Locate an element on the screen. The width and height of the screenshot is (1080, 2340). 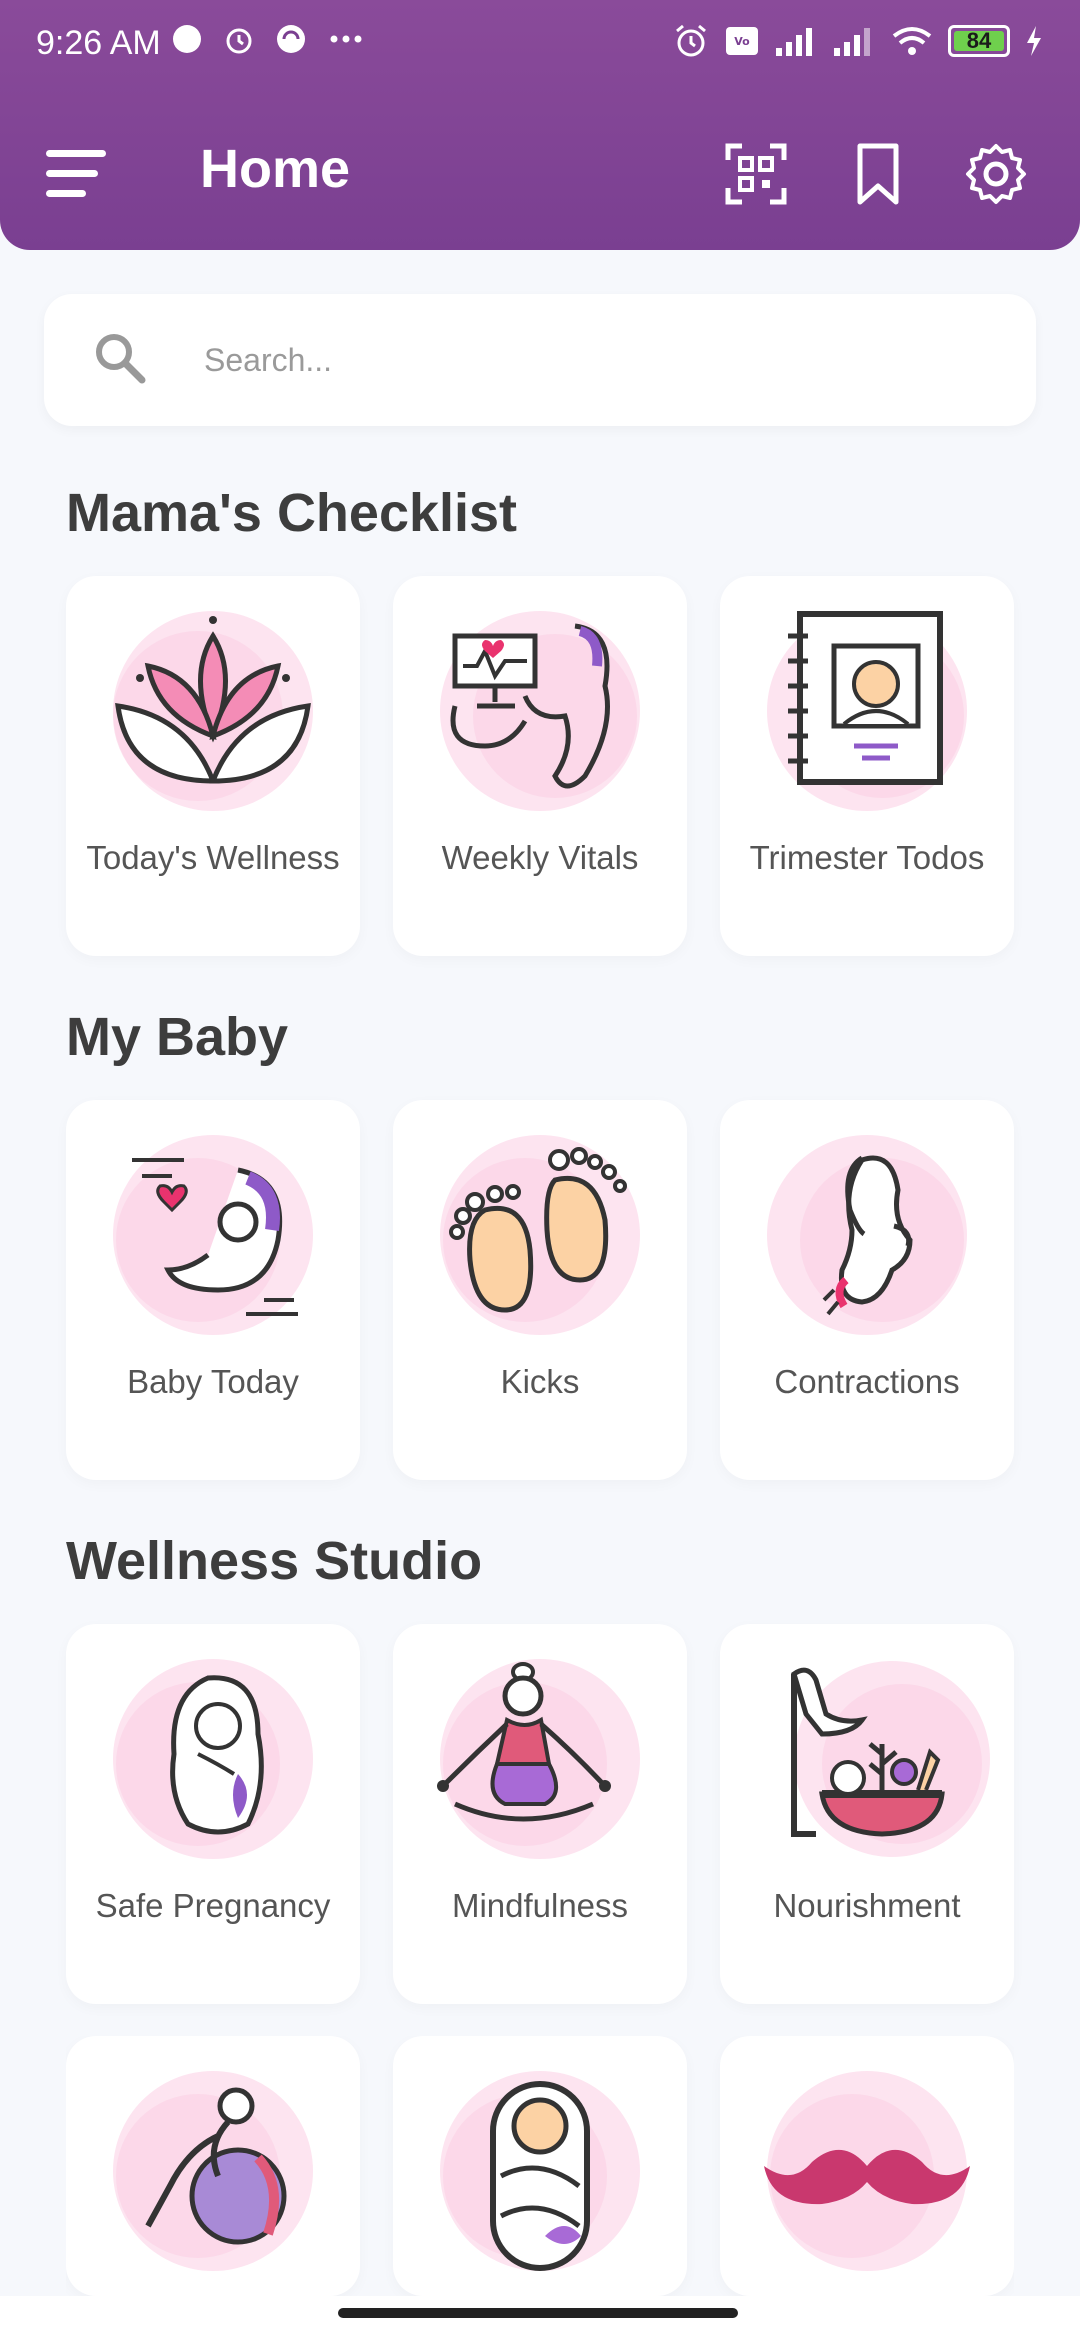
exercise-ball-icon is located at coordinates (213, 2171).